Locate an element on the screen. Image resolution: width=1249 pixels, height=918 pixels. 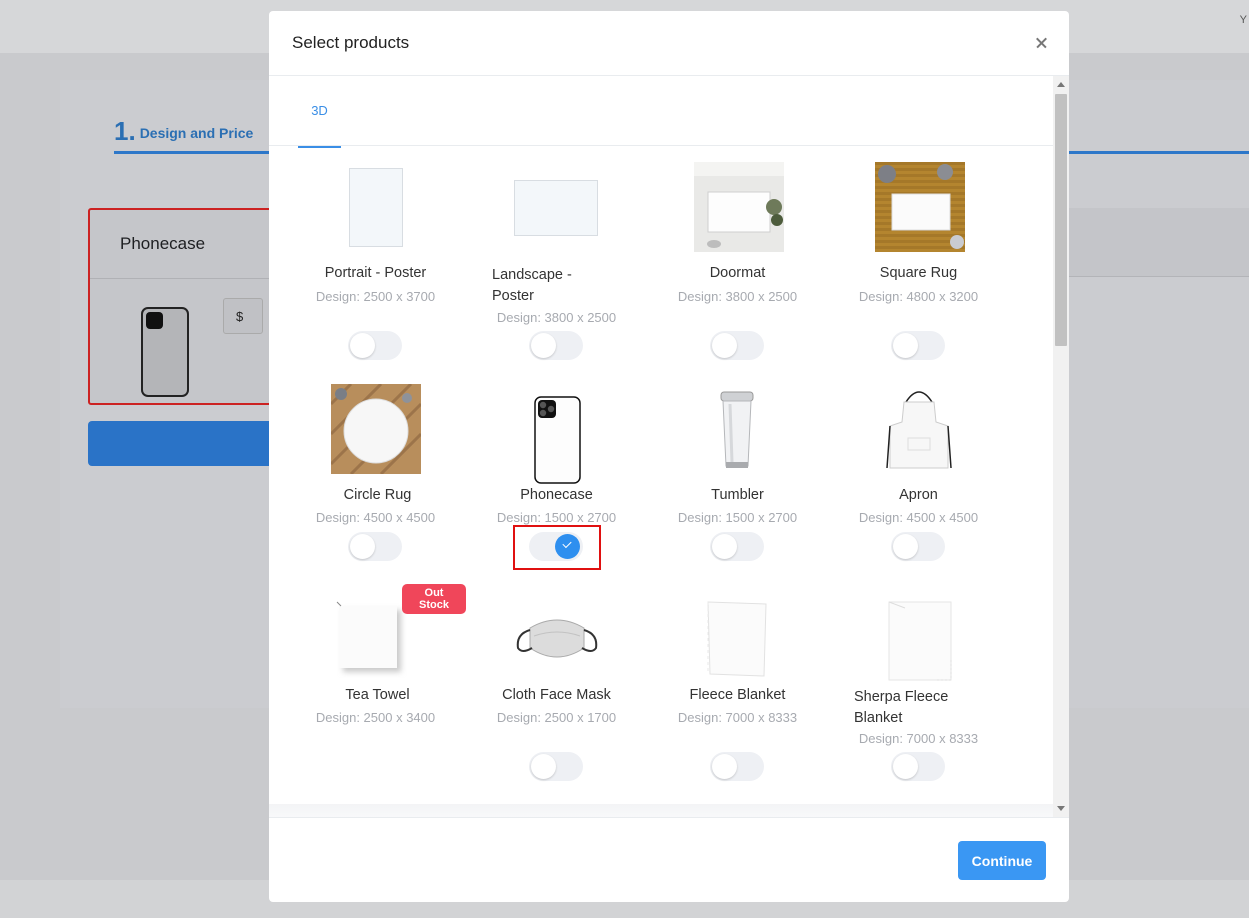
step-label: Design and Price is located at coordinates (196, 133).